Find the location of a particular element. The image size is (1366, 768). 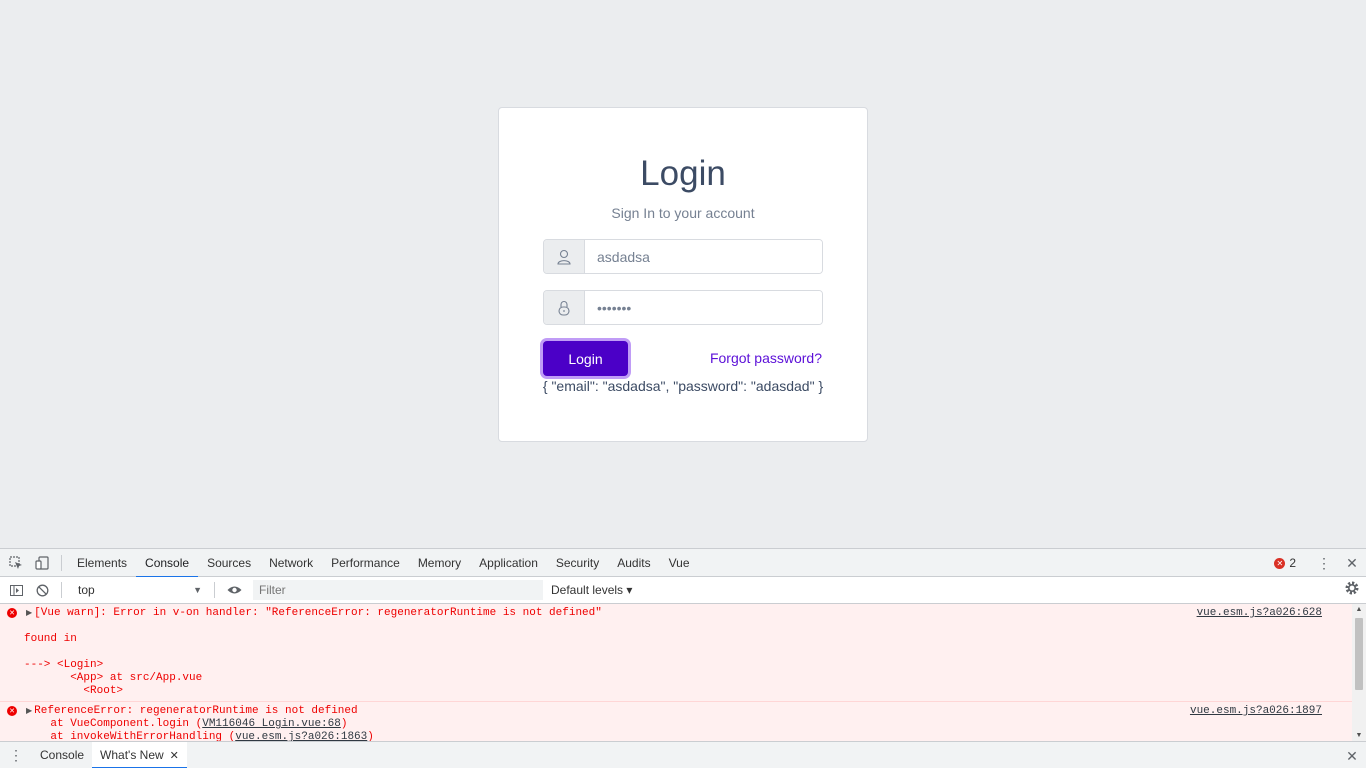

close-devtools-icon: ✕ is located at coordinates (1352, 563).